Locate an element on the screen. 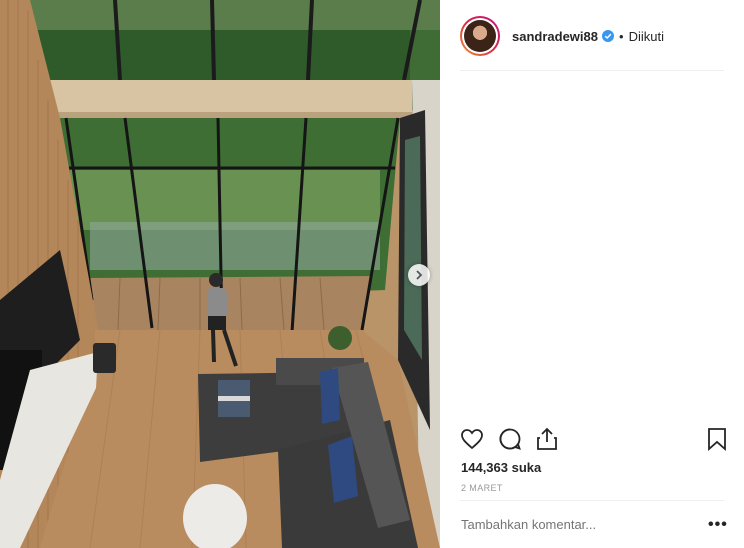 This screenshot has height=548, width=744. header-divider is located at coordinates (592, 70).